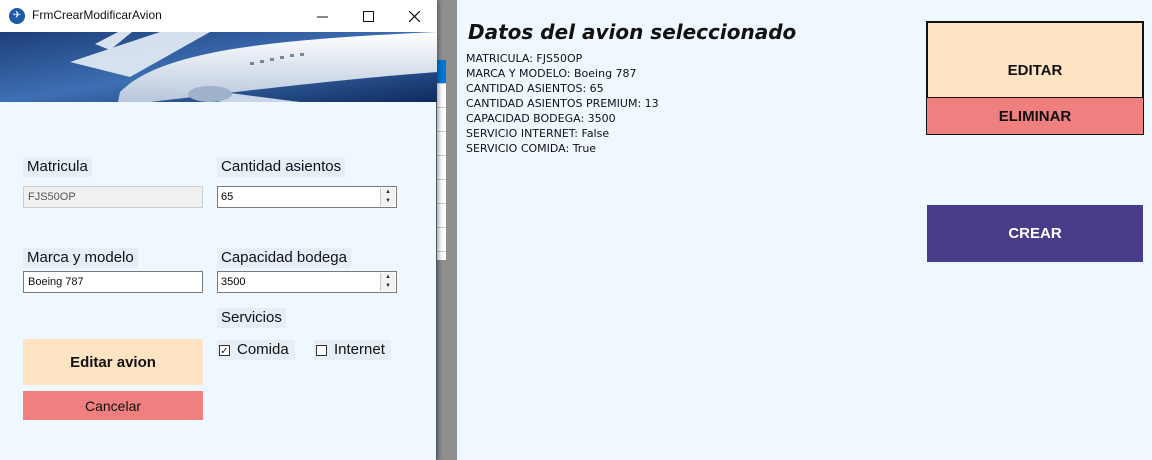 The image size is (1152, 460). Describe the element at coordinates (441, 72) in the screenshot. I see `grid-row-selected` at that location.